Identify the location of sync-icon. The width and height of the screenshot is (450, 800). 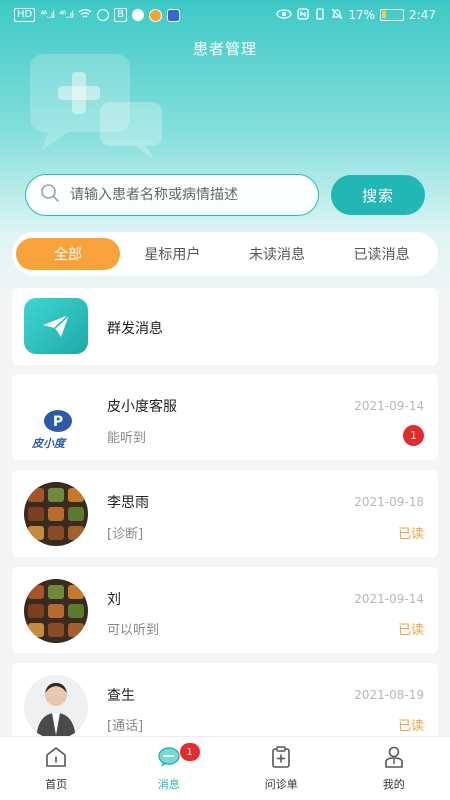
(103, 15).